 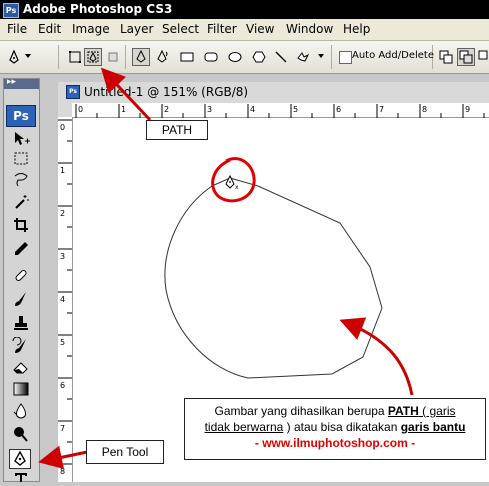 I want to click on highlight-circle, so click(x=233, y=180).